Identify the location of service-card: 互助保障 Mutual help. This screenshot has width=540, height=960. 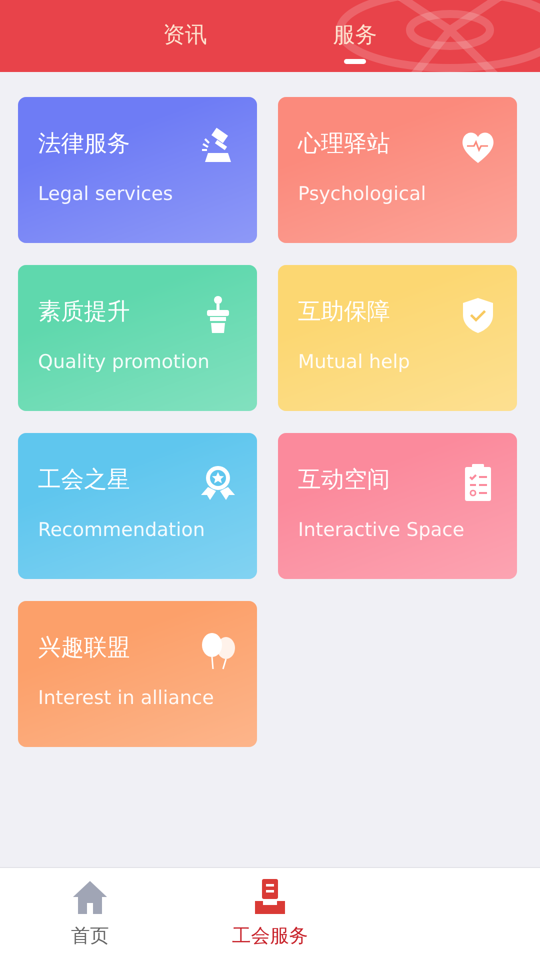
(397, 338).